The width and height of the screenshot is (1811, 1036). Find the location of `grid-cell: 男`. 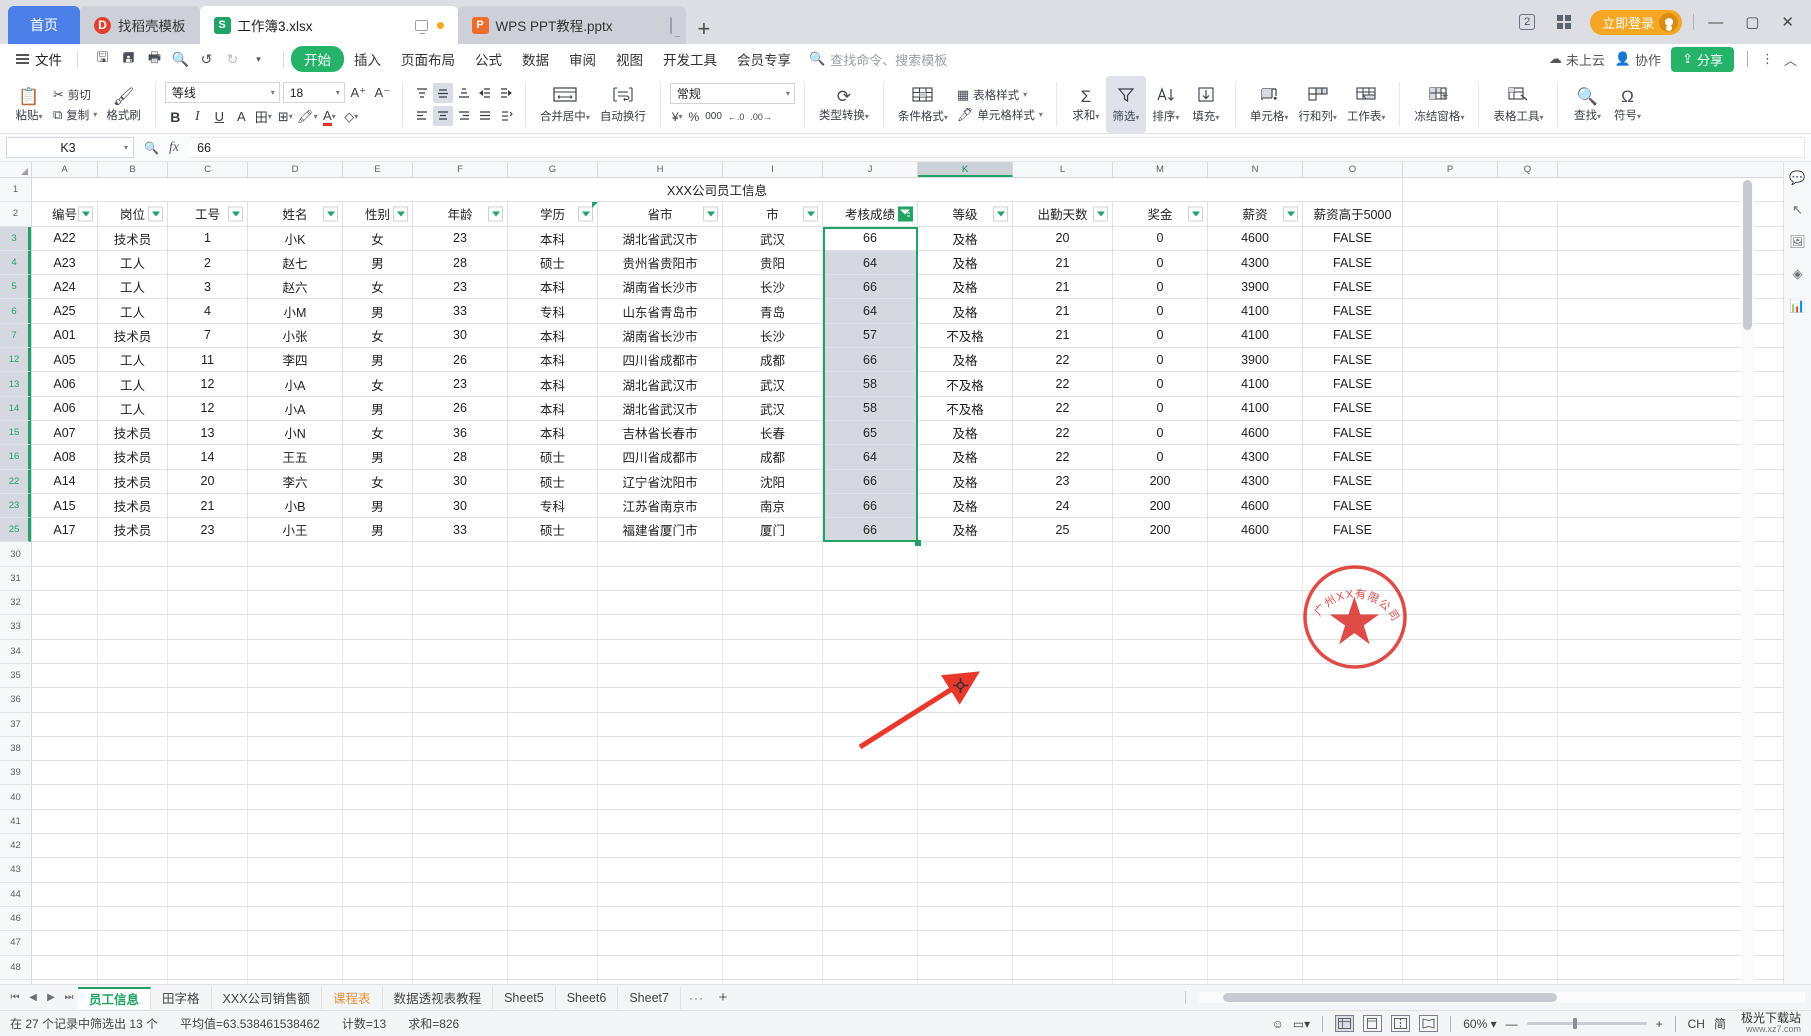

grid-cell: 男 is located at coordinates (378, 530).